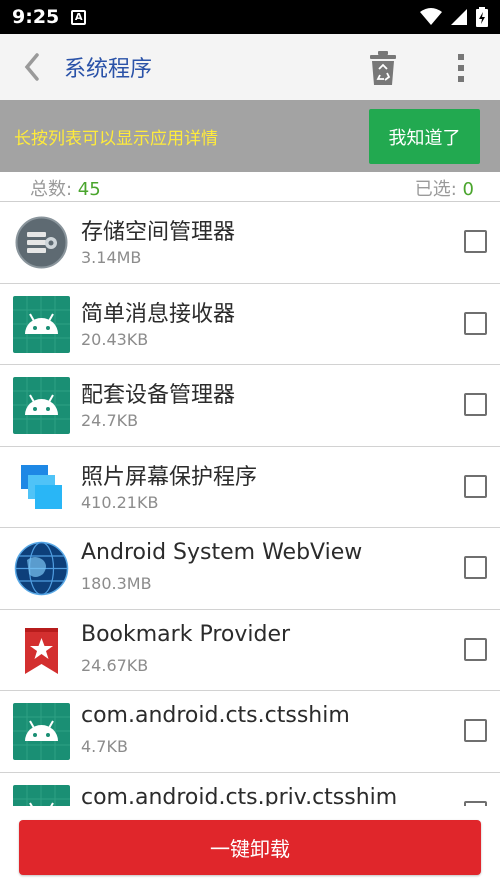 The height and width of the screenshot is (888, 500). I want to click on tip-text: 长按列表可以显示应用详情, so click(116, 139).